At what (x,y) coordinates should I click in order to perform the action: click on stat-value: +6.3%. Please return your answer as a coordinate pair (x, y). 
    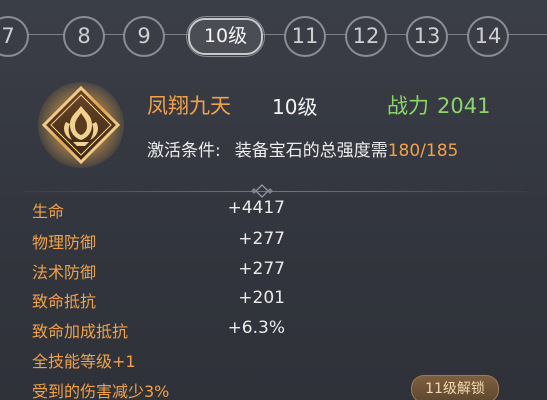
    Looking at the image, I should click on (256, 328).